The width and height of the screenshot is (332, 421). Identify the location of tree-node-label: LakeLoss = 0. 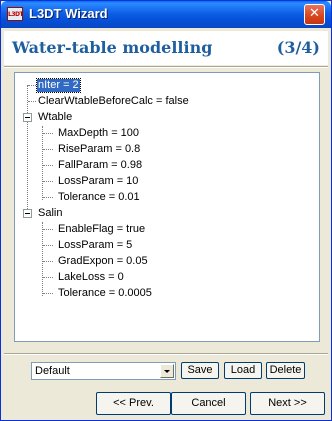
(91, 277).